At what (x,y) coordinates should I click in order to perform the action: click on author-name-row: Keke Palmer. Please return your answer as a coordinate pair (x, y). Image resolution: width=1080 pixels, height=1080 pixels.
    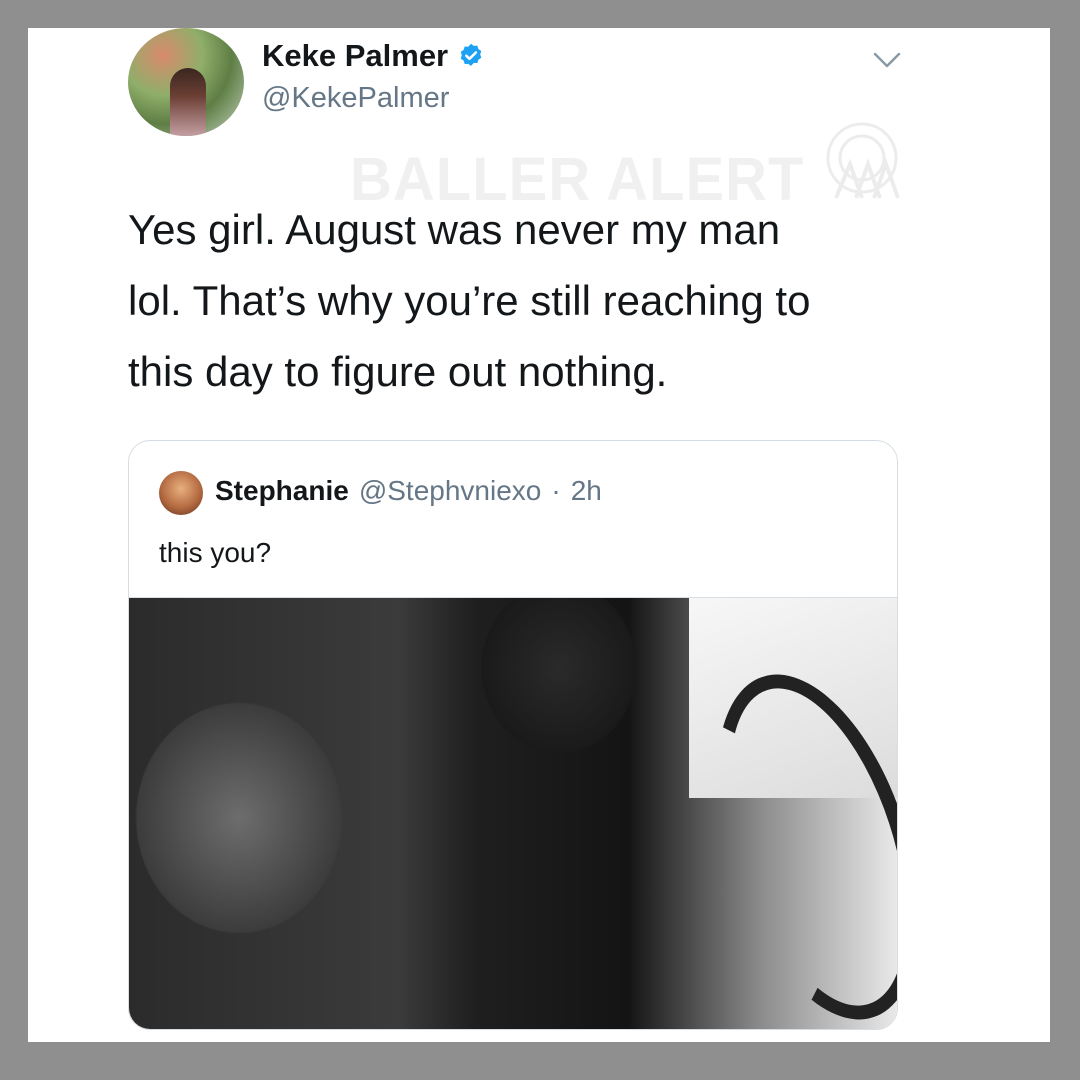
    Looking at the image, I should click on (374, 56).